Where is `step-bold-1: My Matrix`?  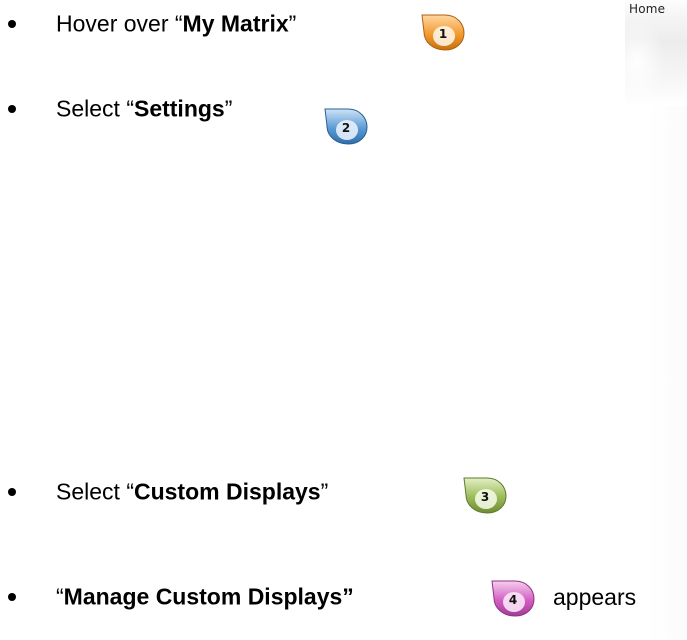
step-bold-1: My Matrix is located at coordinates (235, 23).